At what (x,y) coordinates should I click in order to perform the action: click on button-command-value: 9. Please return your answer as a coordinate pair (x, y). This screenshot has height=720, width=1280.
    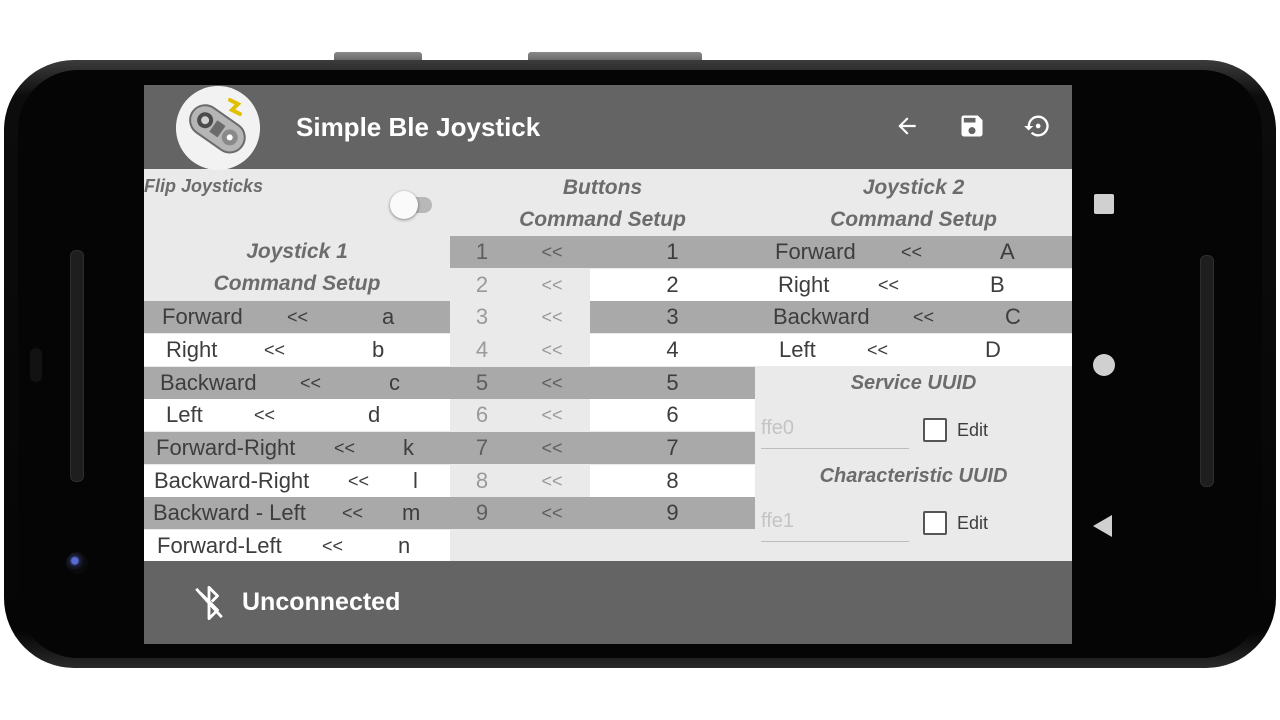
    Looking at the image, I should click on (672, 513).